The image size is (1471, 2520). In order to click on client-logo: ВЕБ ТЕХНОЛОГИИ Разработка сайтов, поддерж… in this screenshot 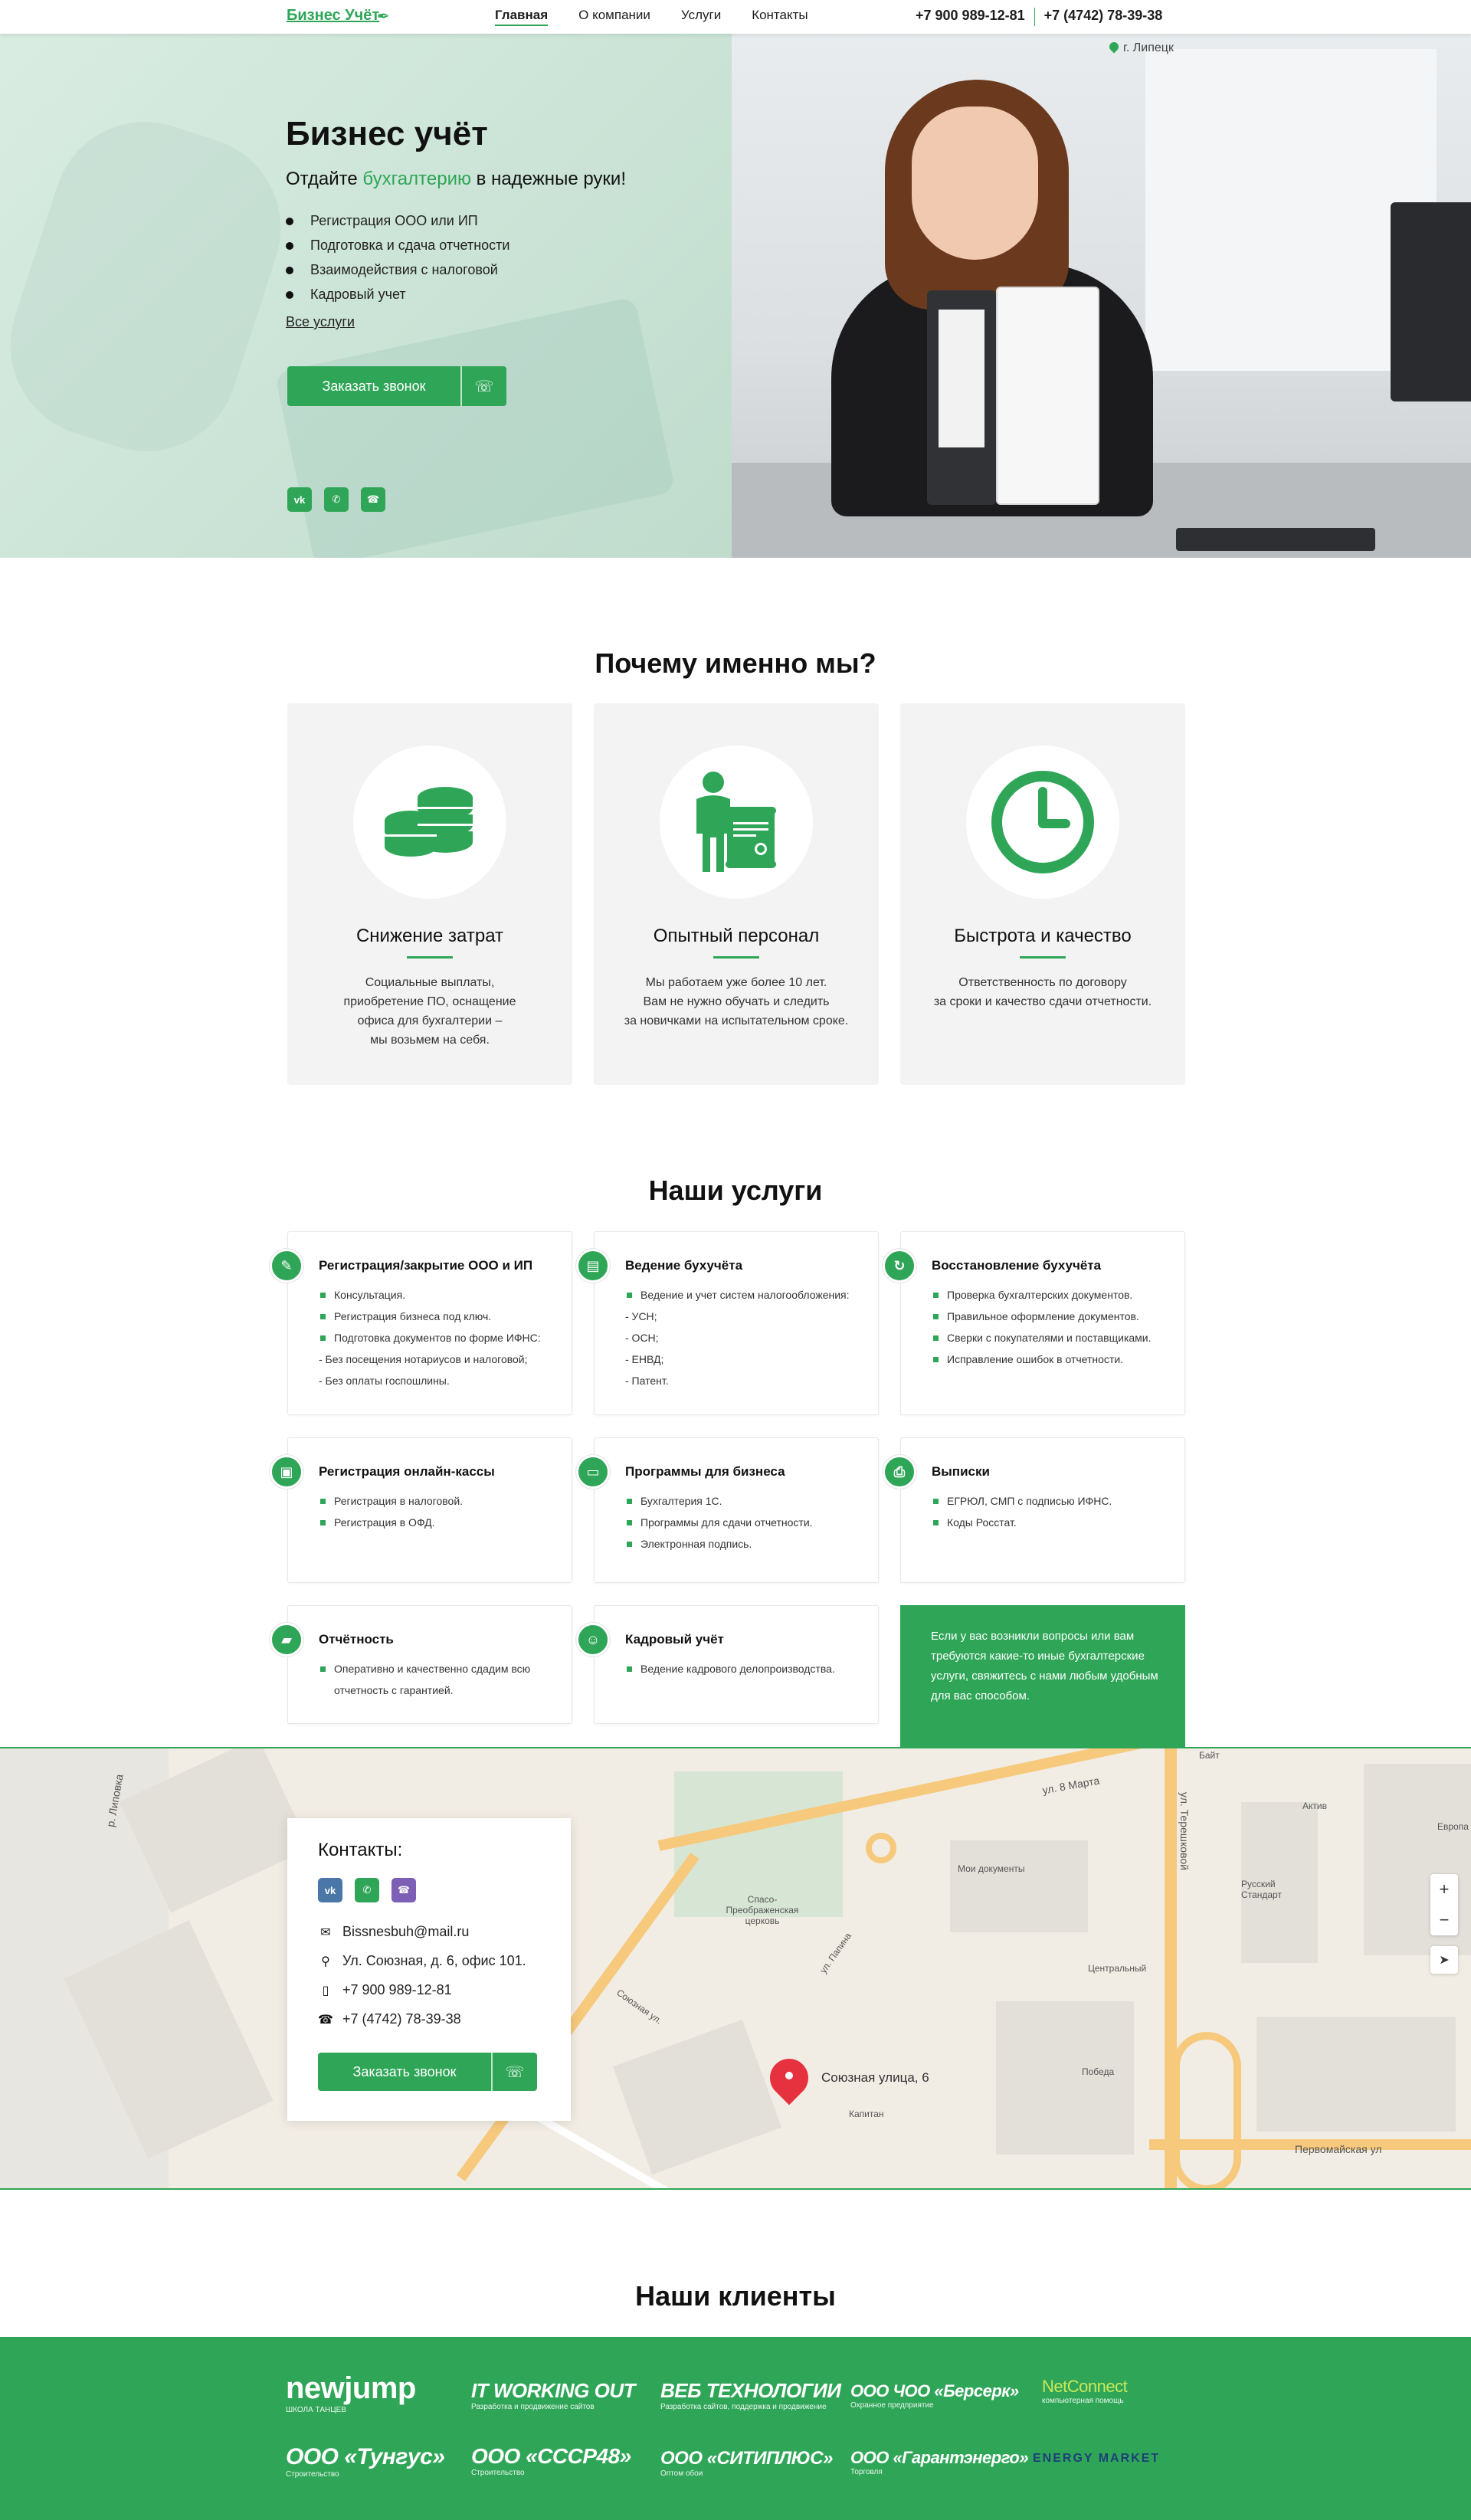, I will do `click(750, 2395)`.